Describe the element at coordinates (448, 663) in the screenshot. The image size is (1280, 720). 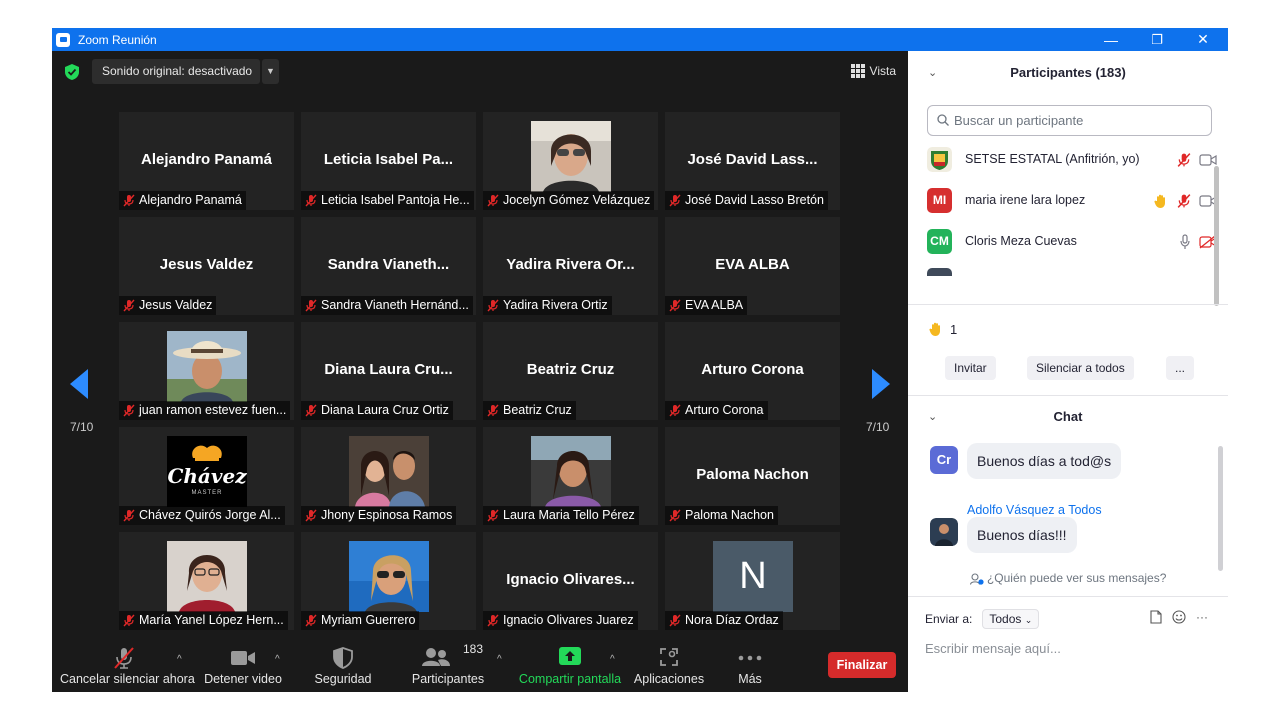
I see `participants-button: 183 Participantes` at that location.